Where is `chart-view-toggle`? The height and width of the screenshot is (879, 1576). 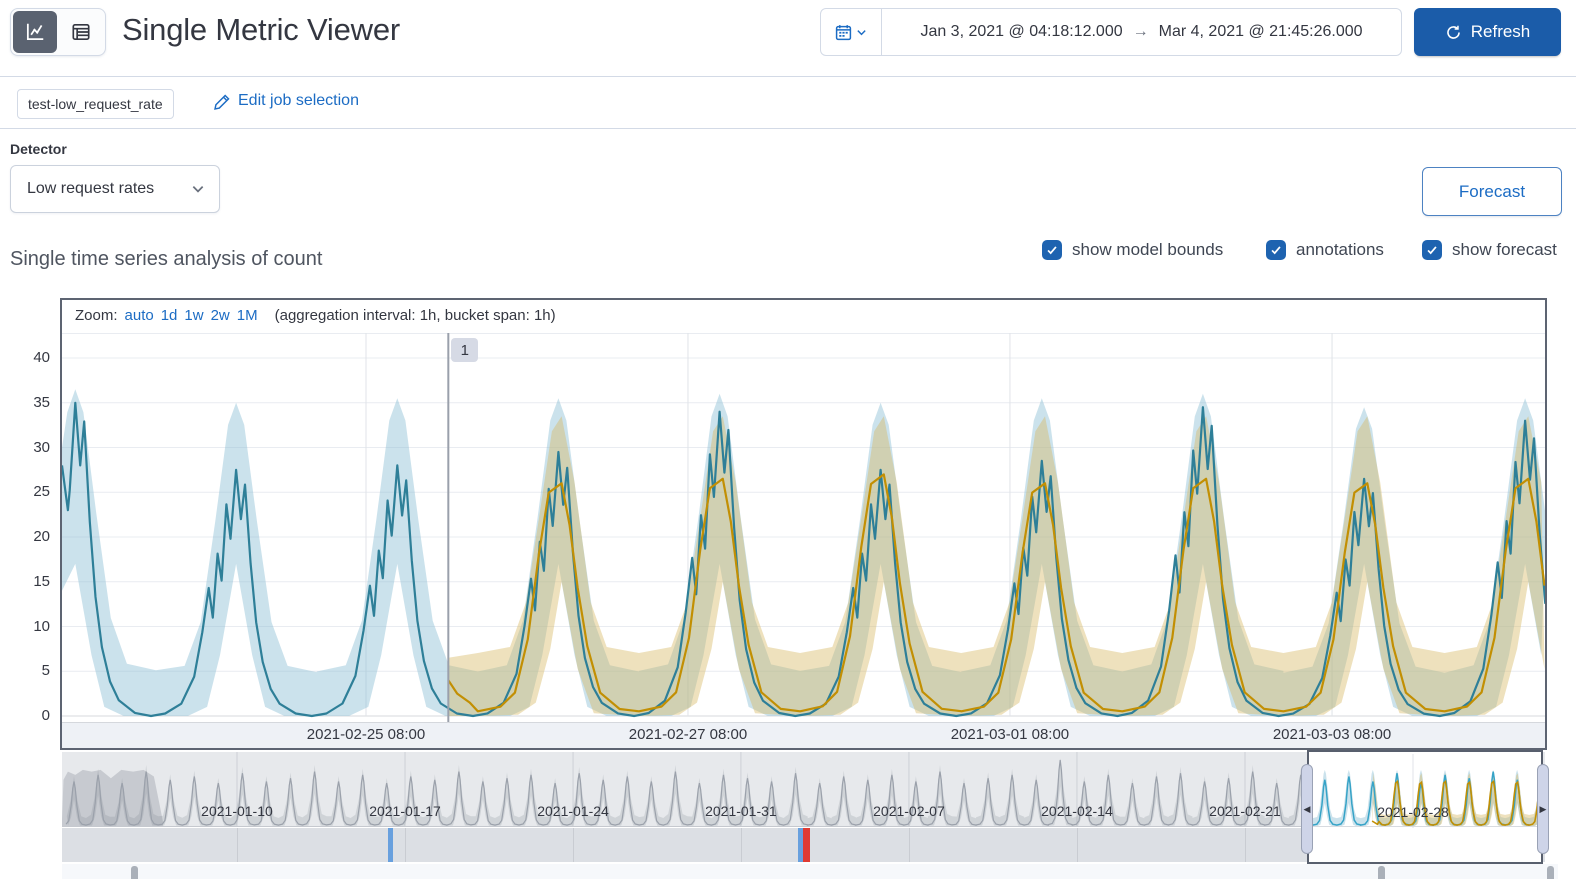
chart-view-toggle is located at coordinates (35, 32).